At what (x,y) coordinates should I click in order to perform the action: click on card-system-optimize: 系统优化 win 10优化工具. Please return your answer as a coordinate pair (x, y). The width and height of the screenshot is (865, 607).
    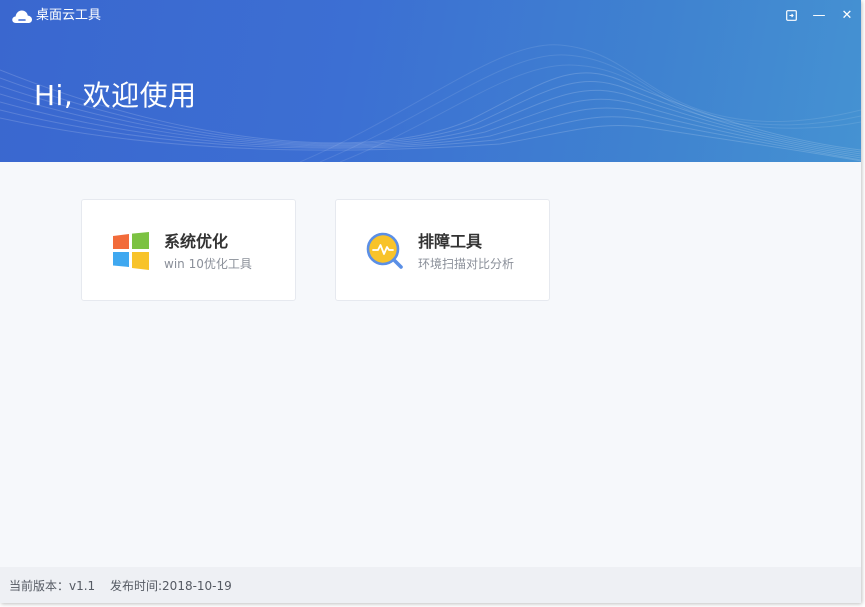
    Looking at the image, I should click on (188, 250).